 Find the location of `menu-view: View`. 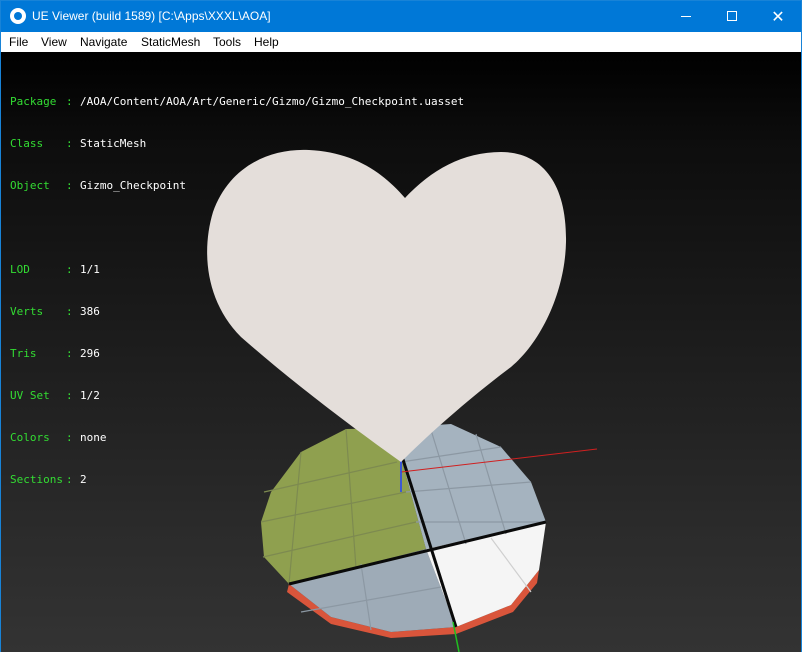

menu-view: View is located at coordinates (54, 42).